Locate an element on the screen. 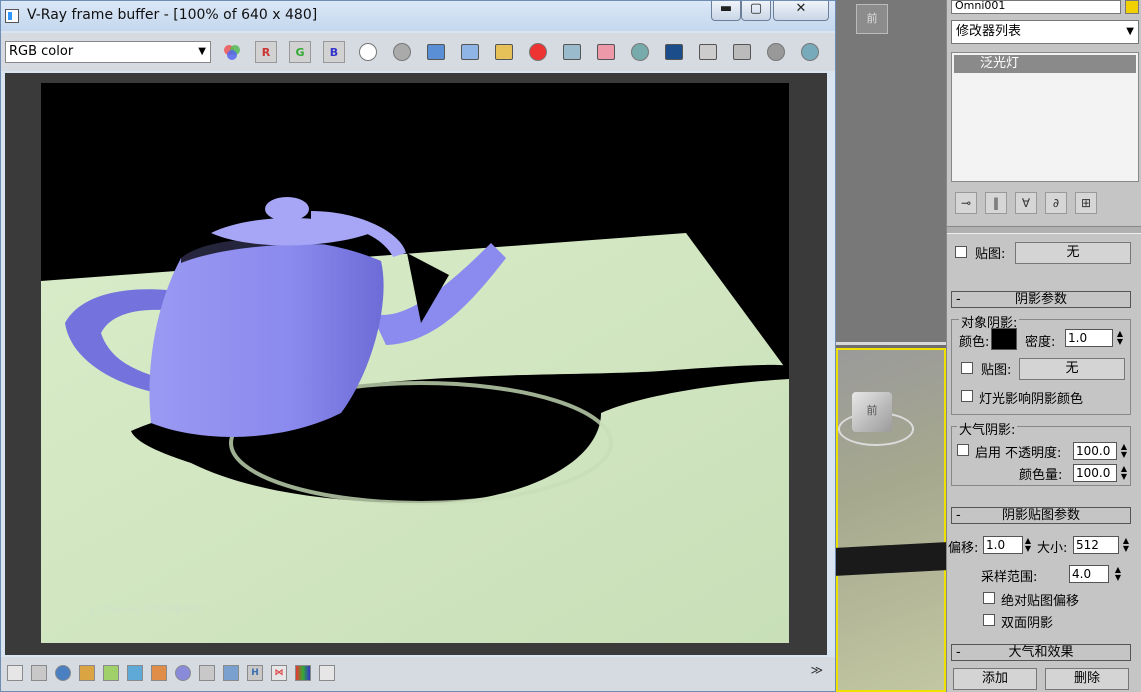 The image size is (1141, 692). stack-toolbar: ⊸ ‖ ∀ ∂ ⊞ is located at coordinates (1045, 203).